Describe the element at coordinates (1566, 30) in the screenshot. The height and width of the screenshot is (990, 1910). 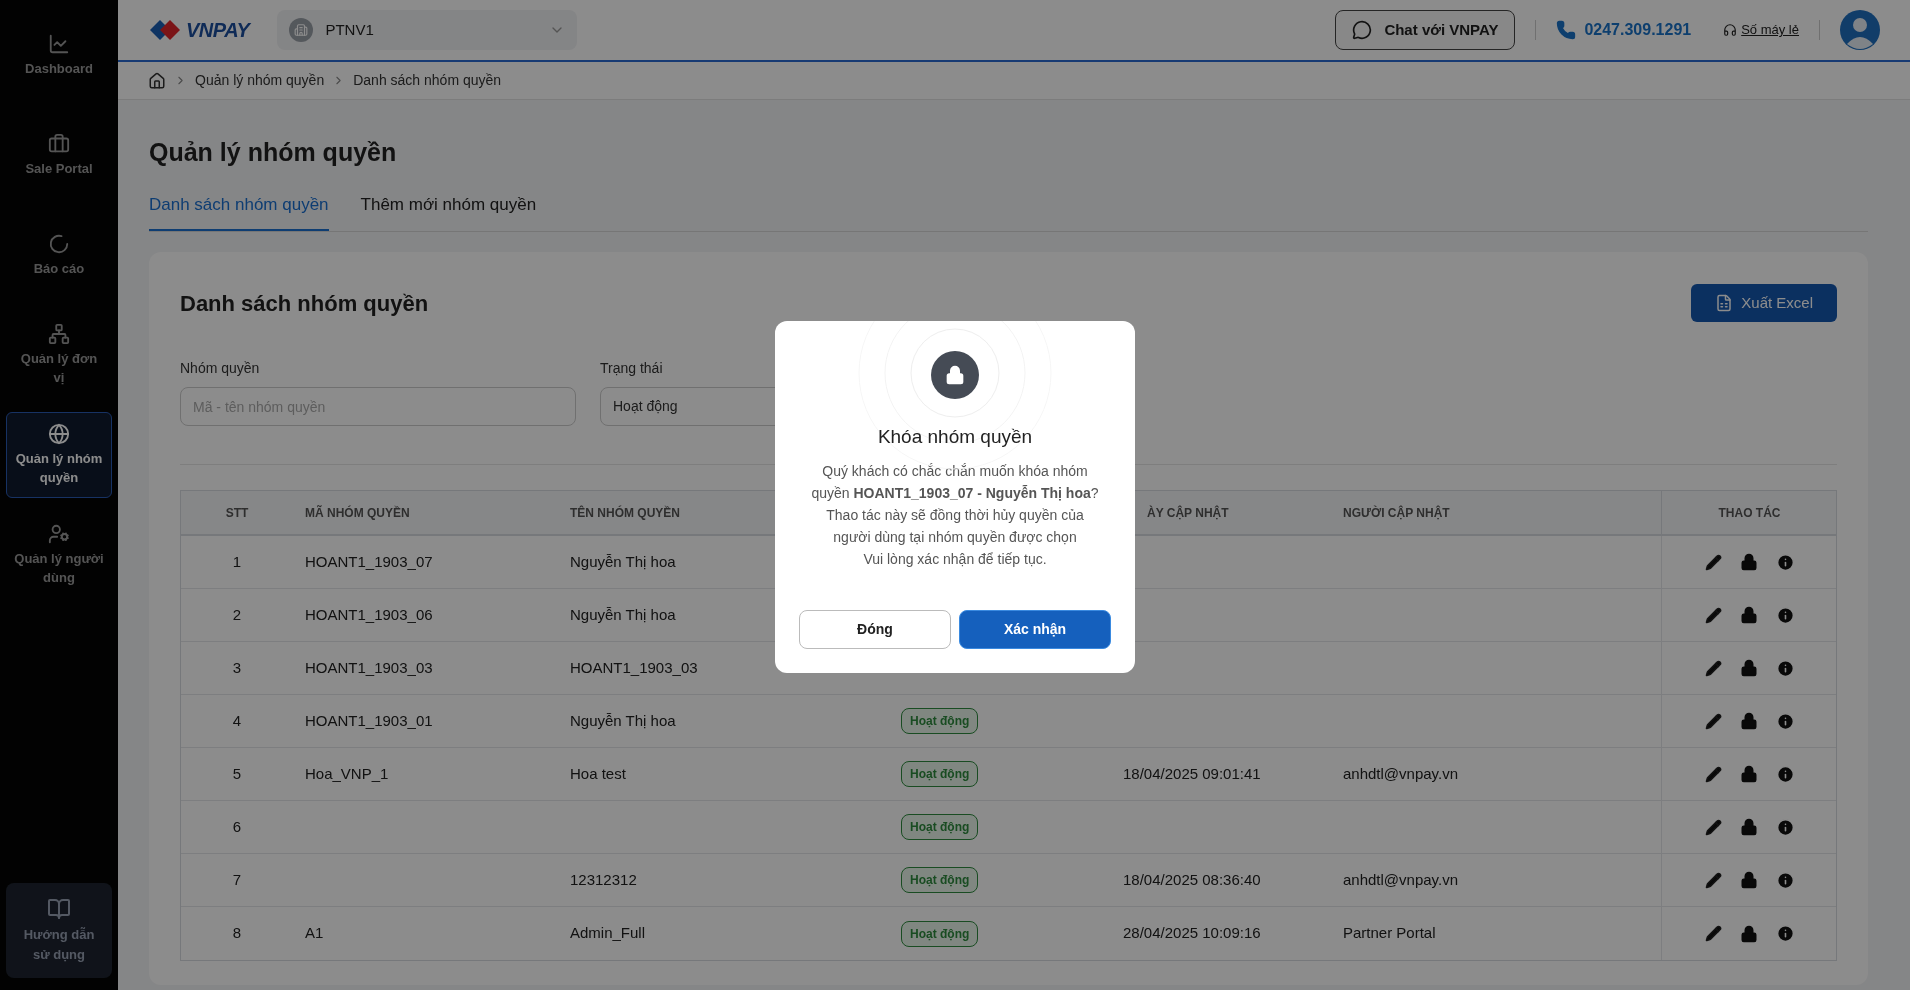
I see `phone-icon` at that location.